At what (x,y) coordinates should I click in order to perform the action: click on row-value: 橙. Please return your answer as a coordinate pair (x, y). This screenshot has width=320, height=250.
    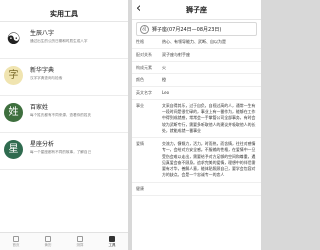
    Looking at the image, I should click on (164, 80).